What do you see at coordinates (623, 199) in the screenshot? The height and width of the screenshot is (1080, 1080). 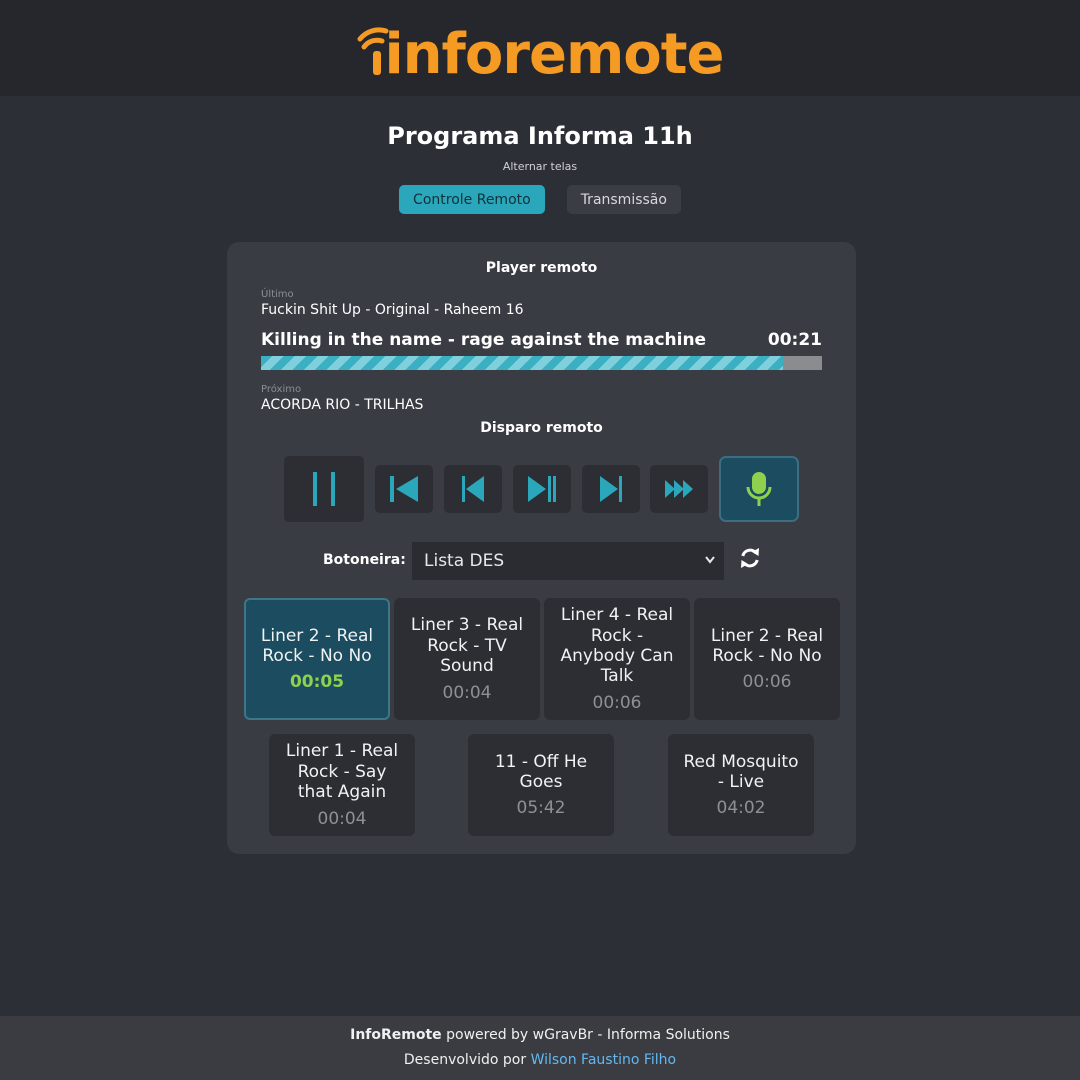 I see `tab-transmissao: Transmissão` at bounding box center [623, 199].